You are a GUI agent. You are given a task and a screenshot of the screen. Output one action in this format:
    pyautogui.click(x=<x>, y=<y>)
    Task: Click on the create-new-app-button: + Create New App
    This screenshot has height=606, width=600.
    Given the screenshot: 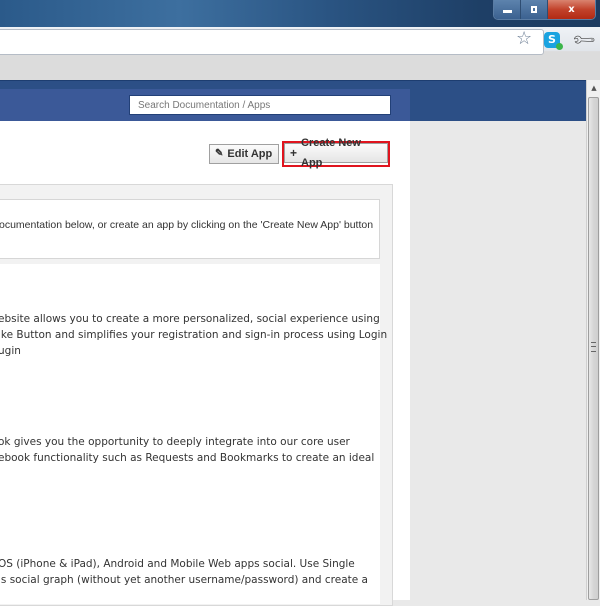 What is the action you would take?
    pyautogui.click(x=336, y=153)
    